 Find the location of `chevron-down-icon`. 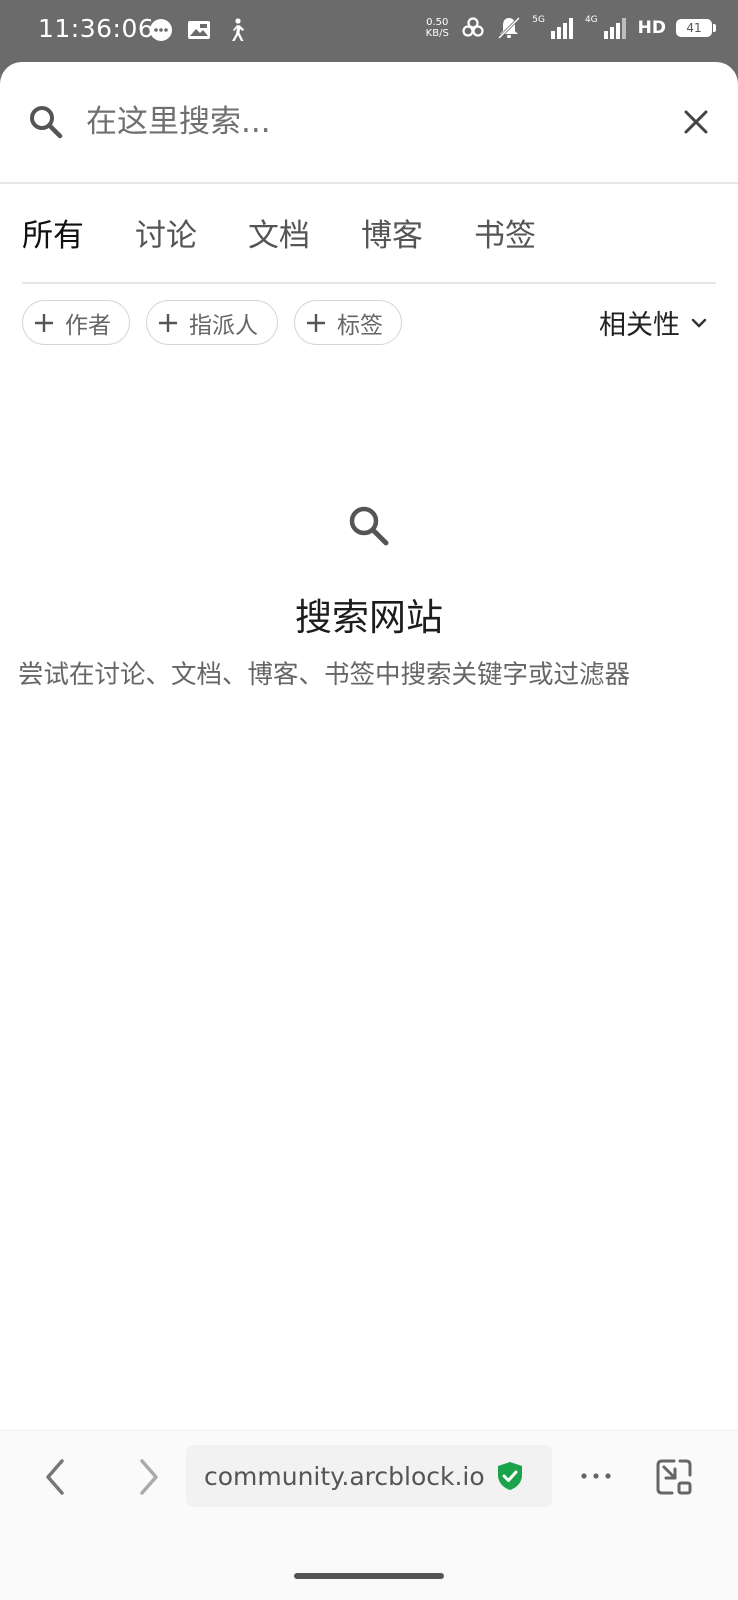

chevron-down-icon is located at coordinates (699, 323).